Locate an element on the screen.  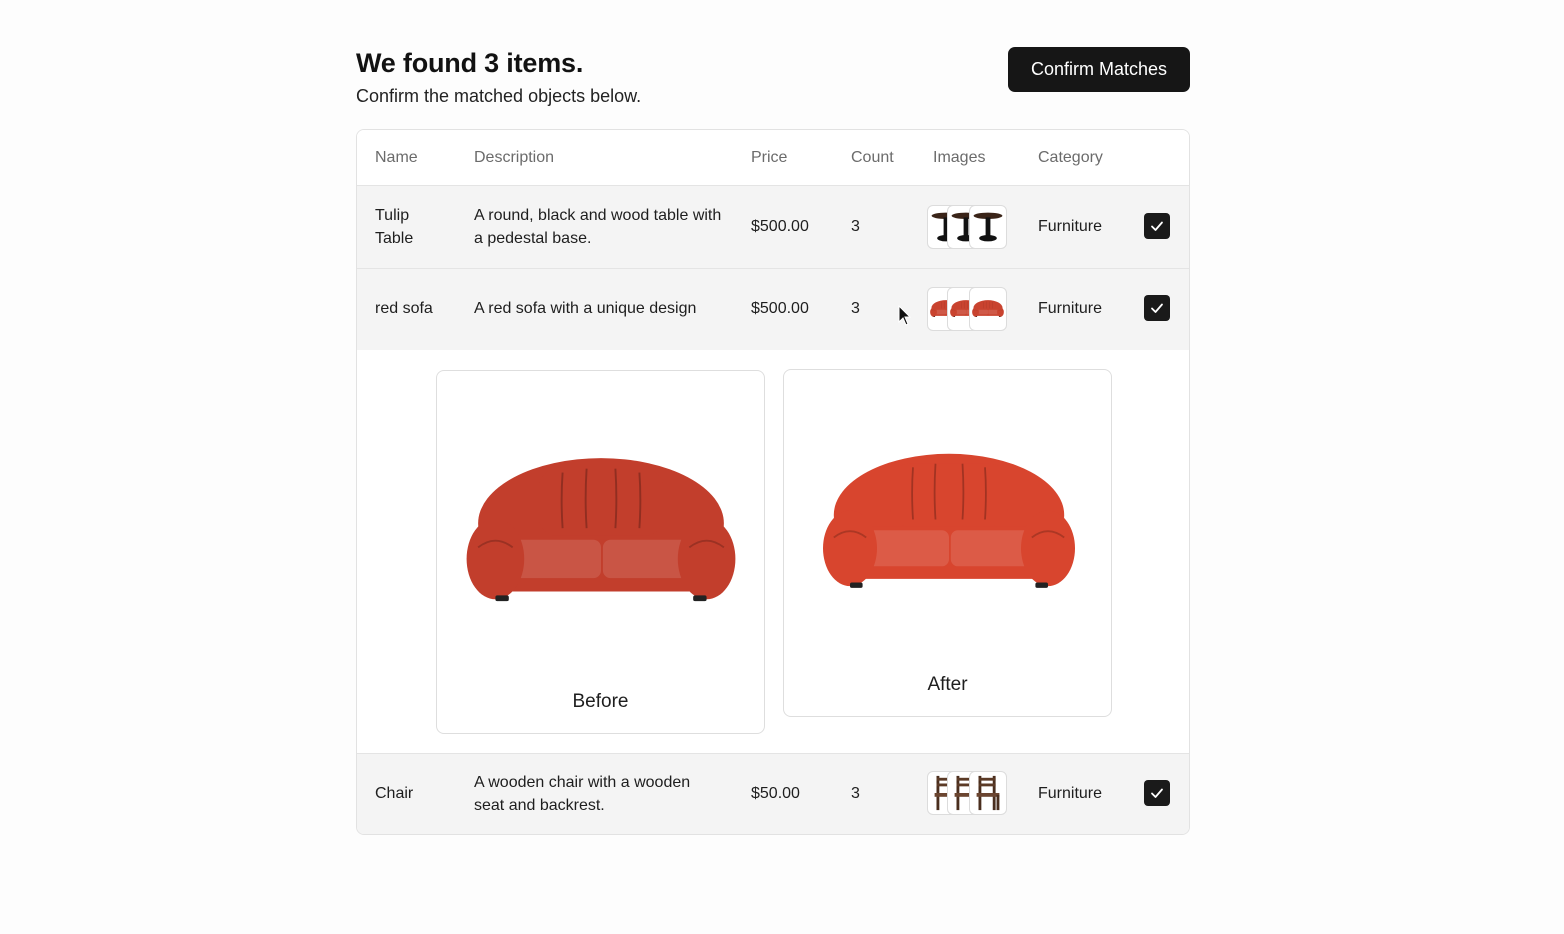
column-header-count: Count is located at coordinates (872, 157).